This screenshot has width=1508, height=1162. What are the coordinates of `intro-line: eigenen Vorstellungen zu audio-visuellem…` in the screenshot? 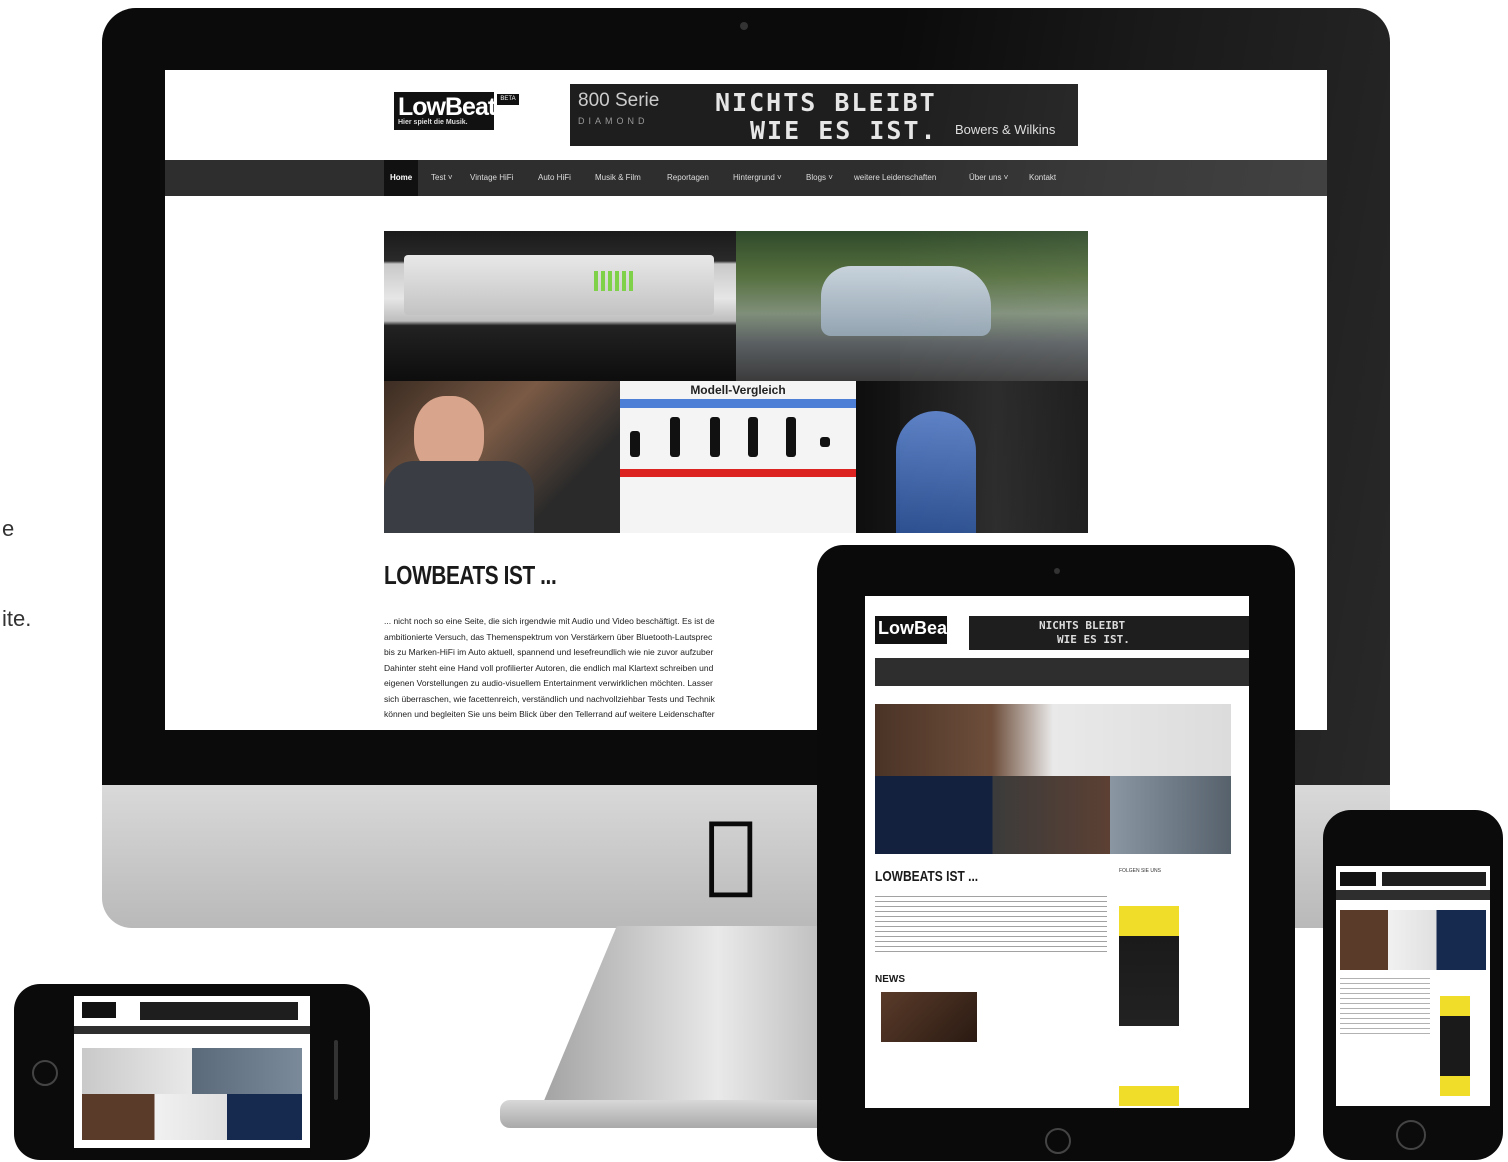 It's located at (548, 683).